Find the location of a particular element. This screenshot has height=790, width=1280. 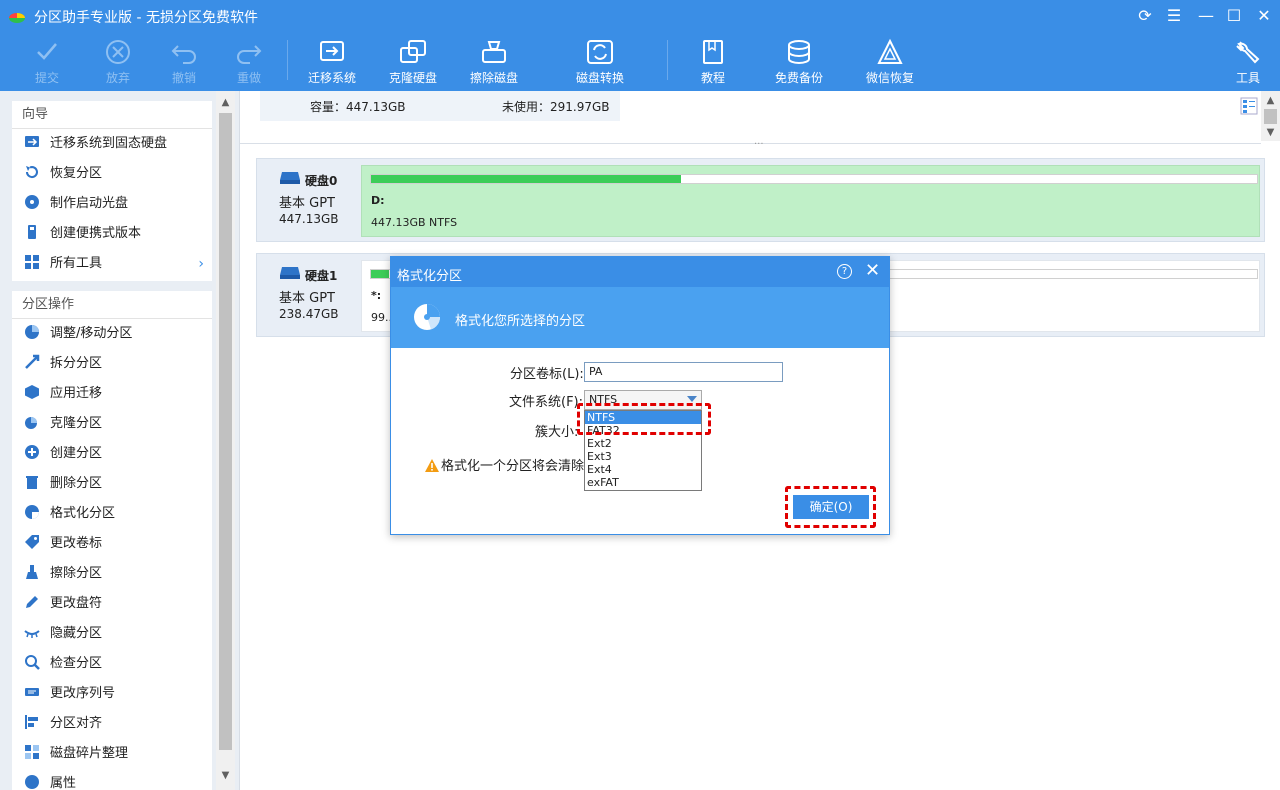

tutorial-button: 教程 is located at coordinates (713, 63).